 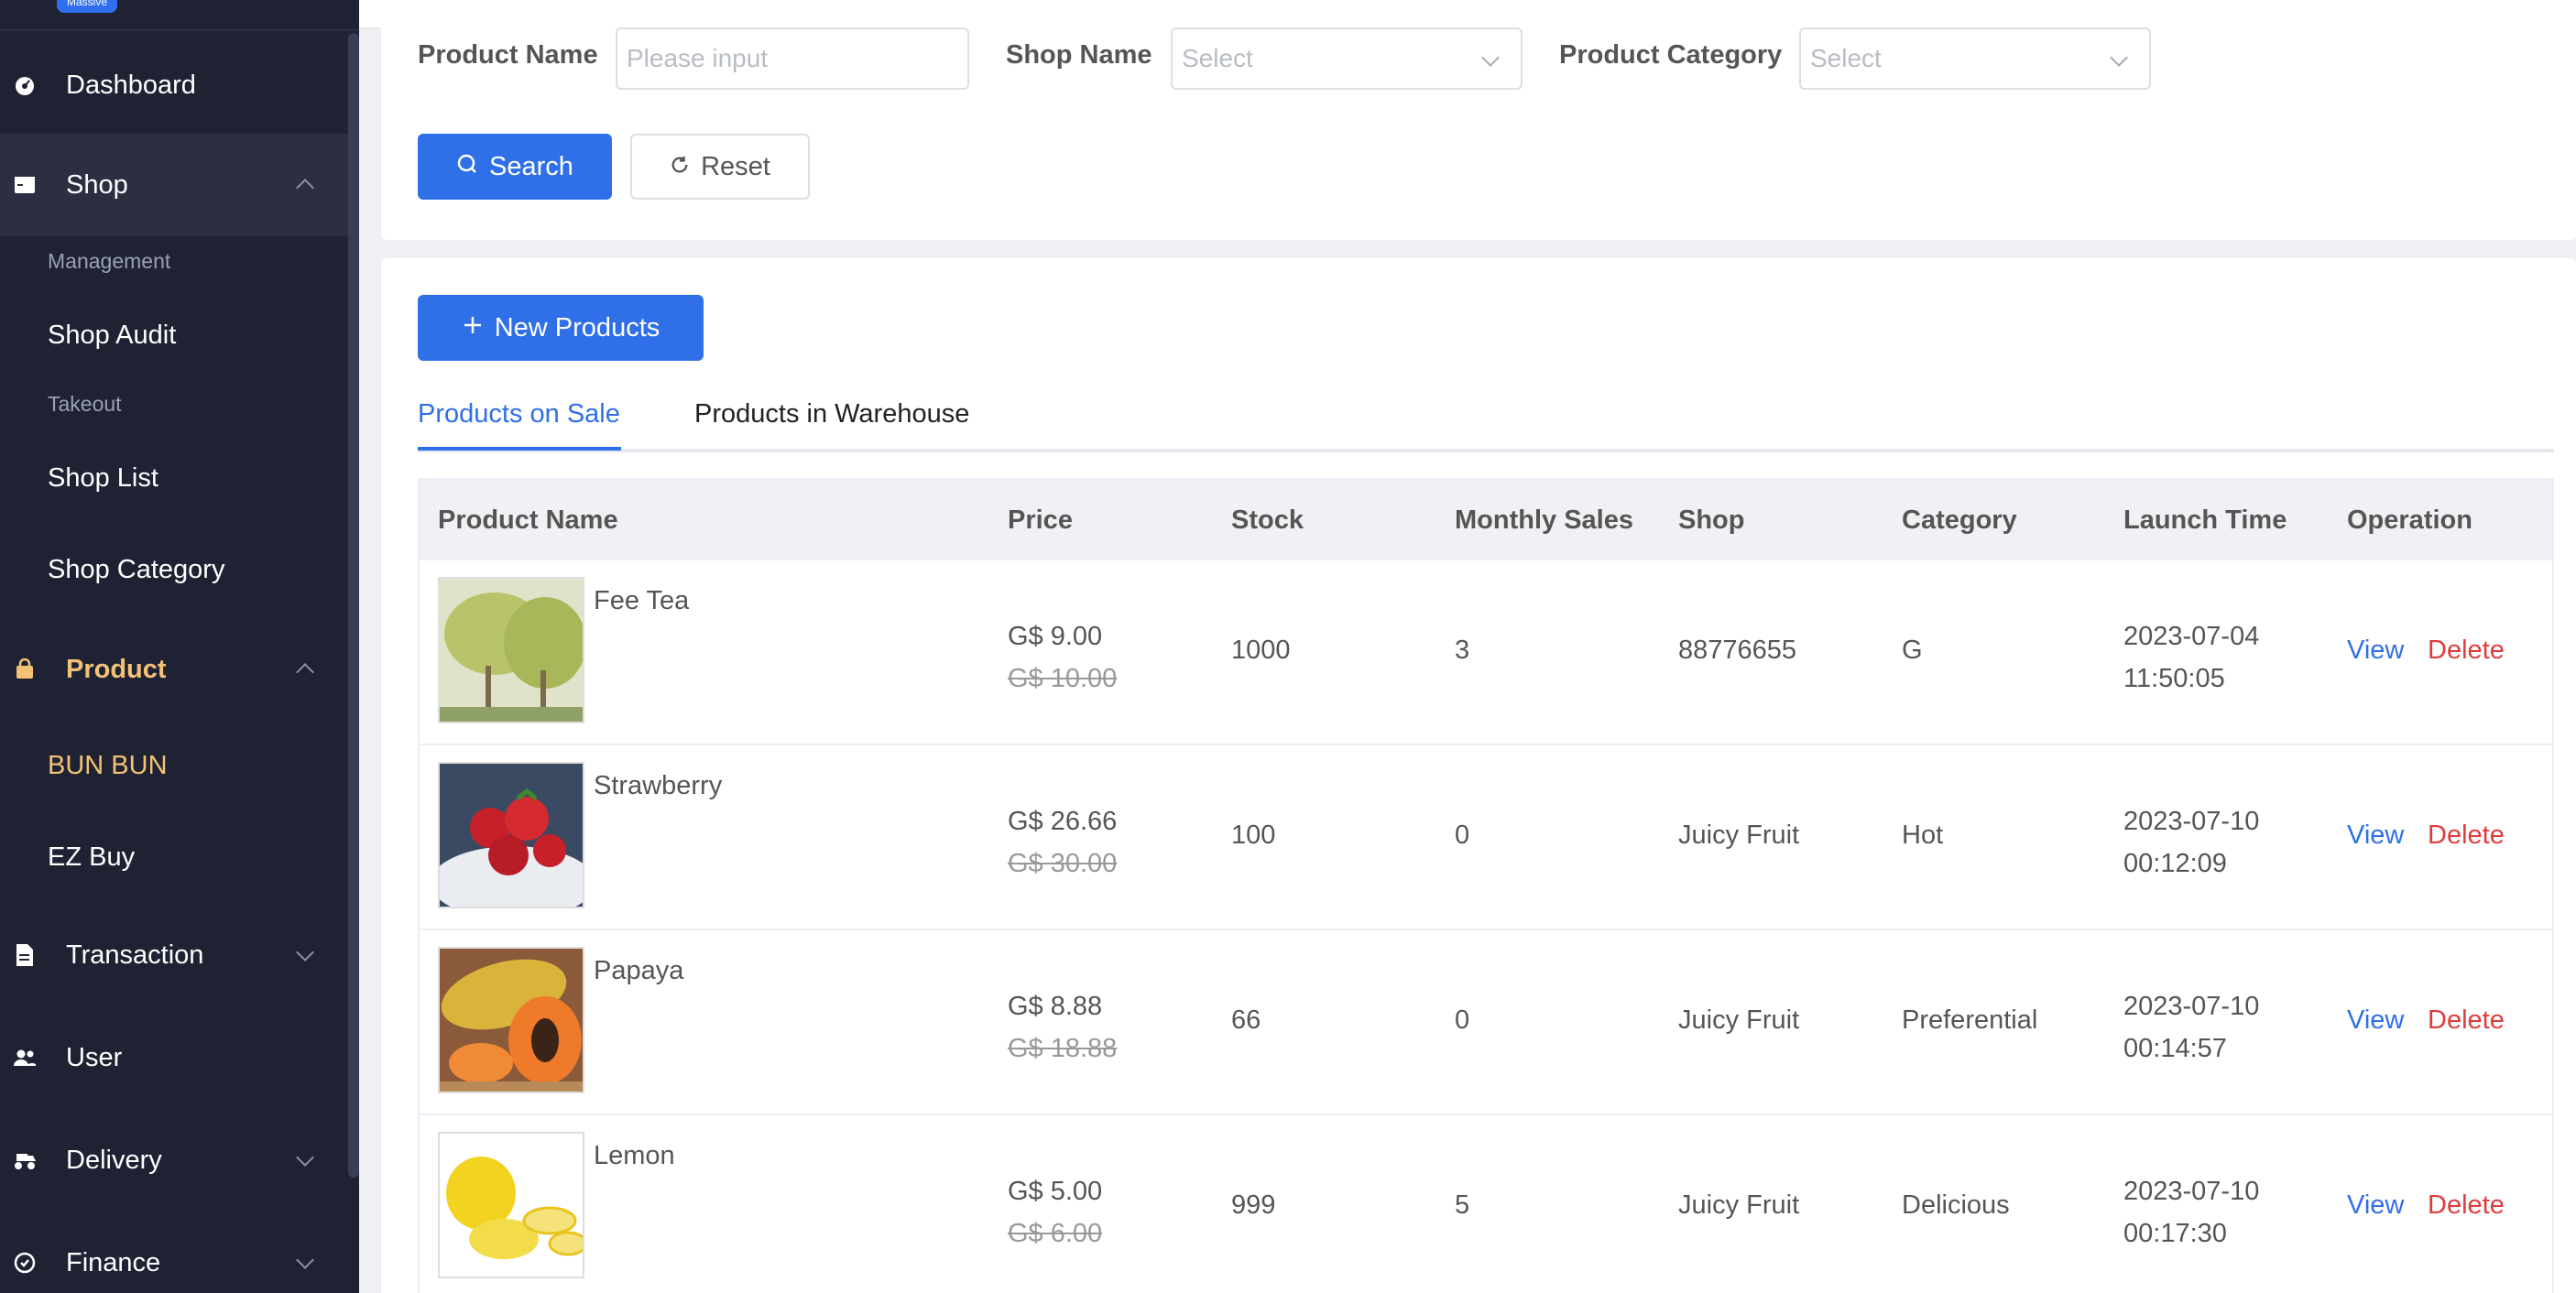 What do you see at coordinates (1970, 1020) in the screenshot?
I see `category-cell: Preferential` at bounding box center [1970, 1020].